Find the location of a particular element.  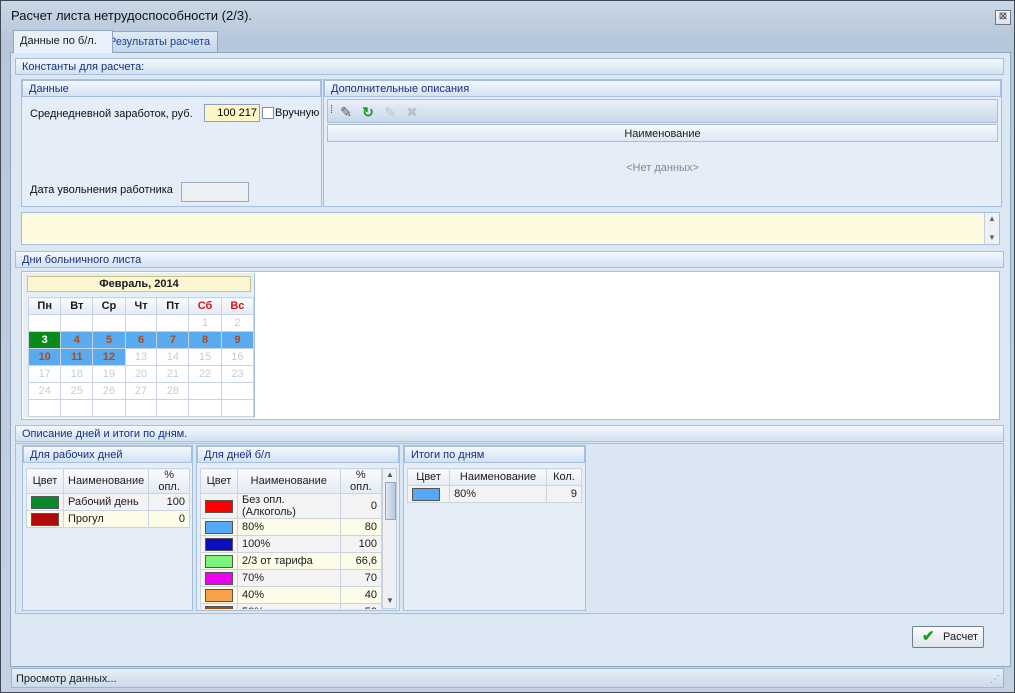

calendar-day: 19 is located at coordinates (109, 374).